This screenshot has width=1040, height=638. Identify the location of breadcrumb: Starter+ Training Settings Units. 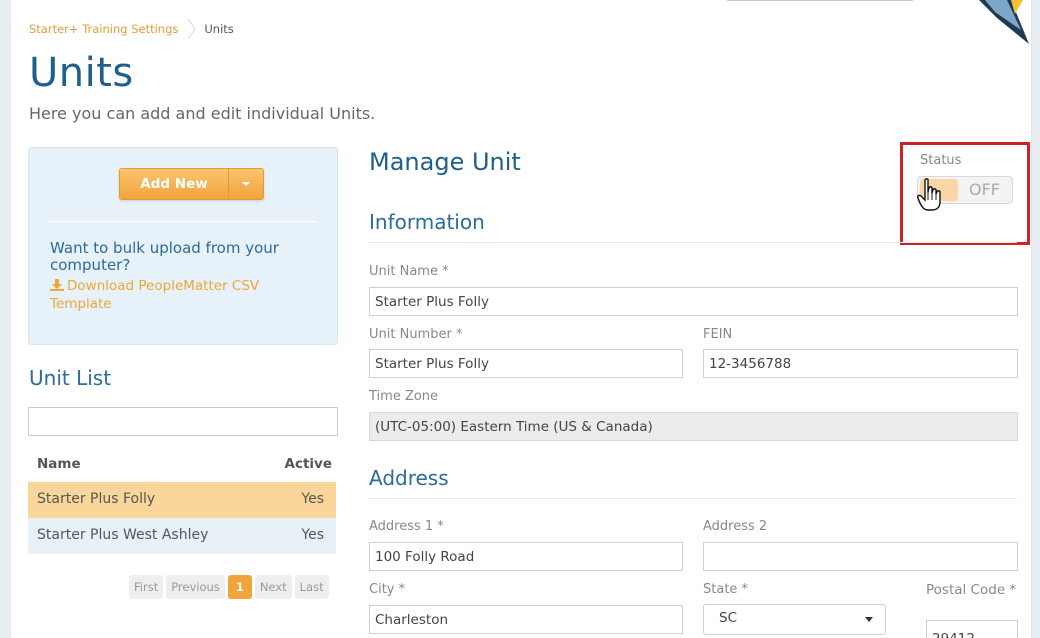
(131, 29).